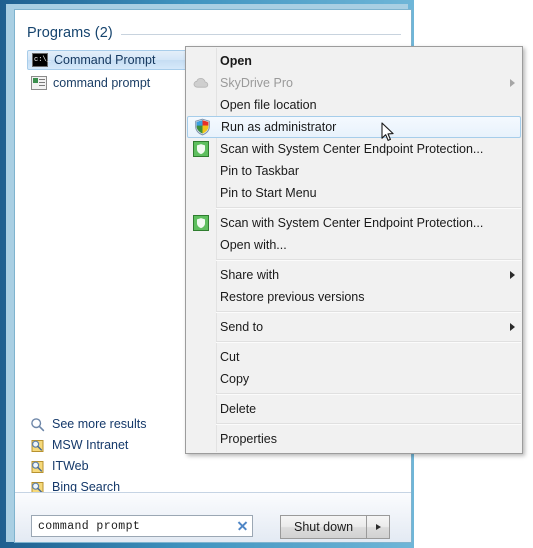 Image resolution: width=533 pixels, height=548 pixels. I want to click on result-item-command-prompt-doc: command prompt, so click(90, 83).